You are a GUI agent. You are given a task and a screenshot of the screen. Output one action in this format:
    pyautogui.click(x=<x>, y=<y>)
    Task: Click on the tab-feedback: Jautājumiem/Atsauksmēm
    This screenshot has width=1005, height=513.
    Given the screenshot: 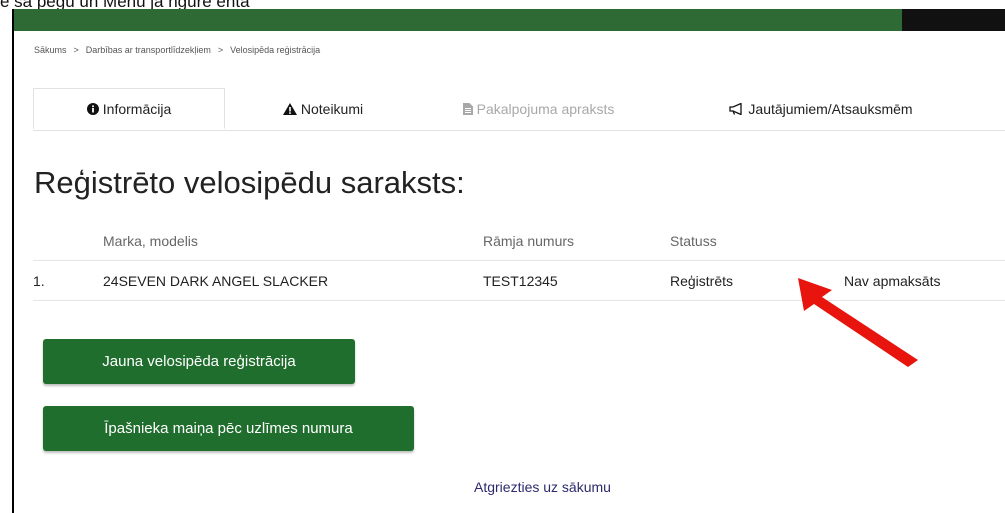 What is the action you would take?
    pyautogui.click(x=821, y=108)
    